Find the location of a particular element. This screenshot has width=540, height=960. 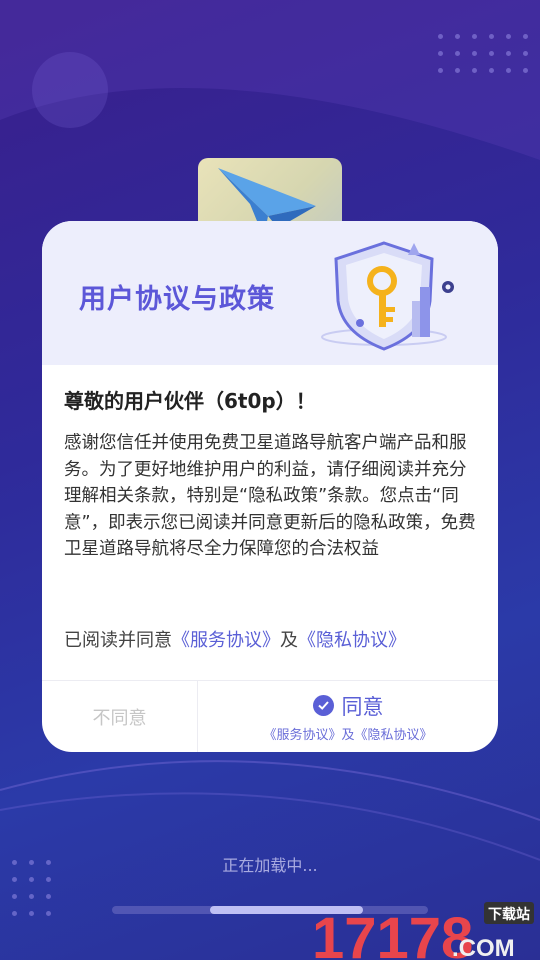

check-icon is located at coordinates (323, 705).